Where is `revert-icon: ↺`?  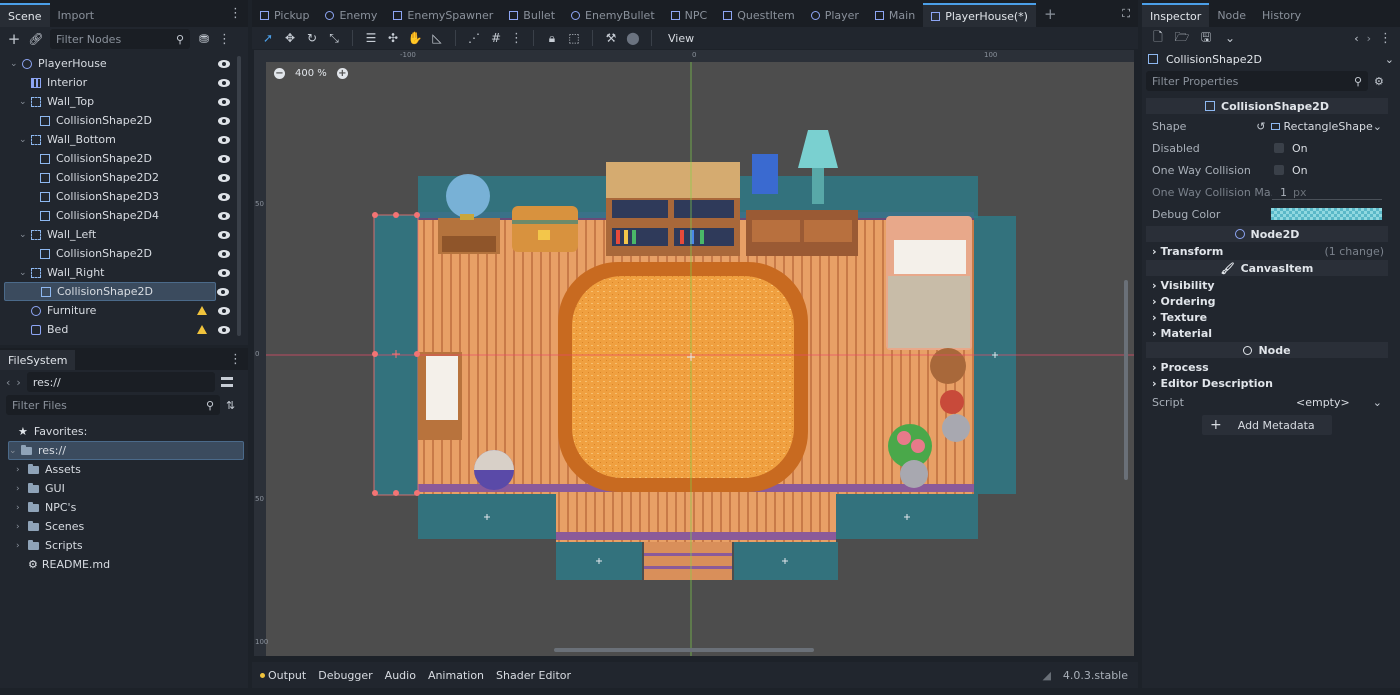 revert-icon: ↺ is located at coordinates (1260, 126).